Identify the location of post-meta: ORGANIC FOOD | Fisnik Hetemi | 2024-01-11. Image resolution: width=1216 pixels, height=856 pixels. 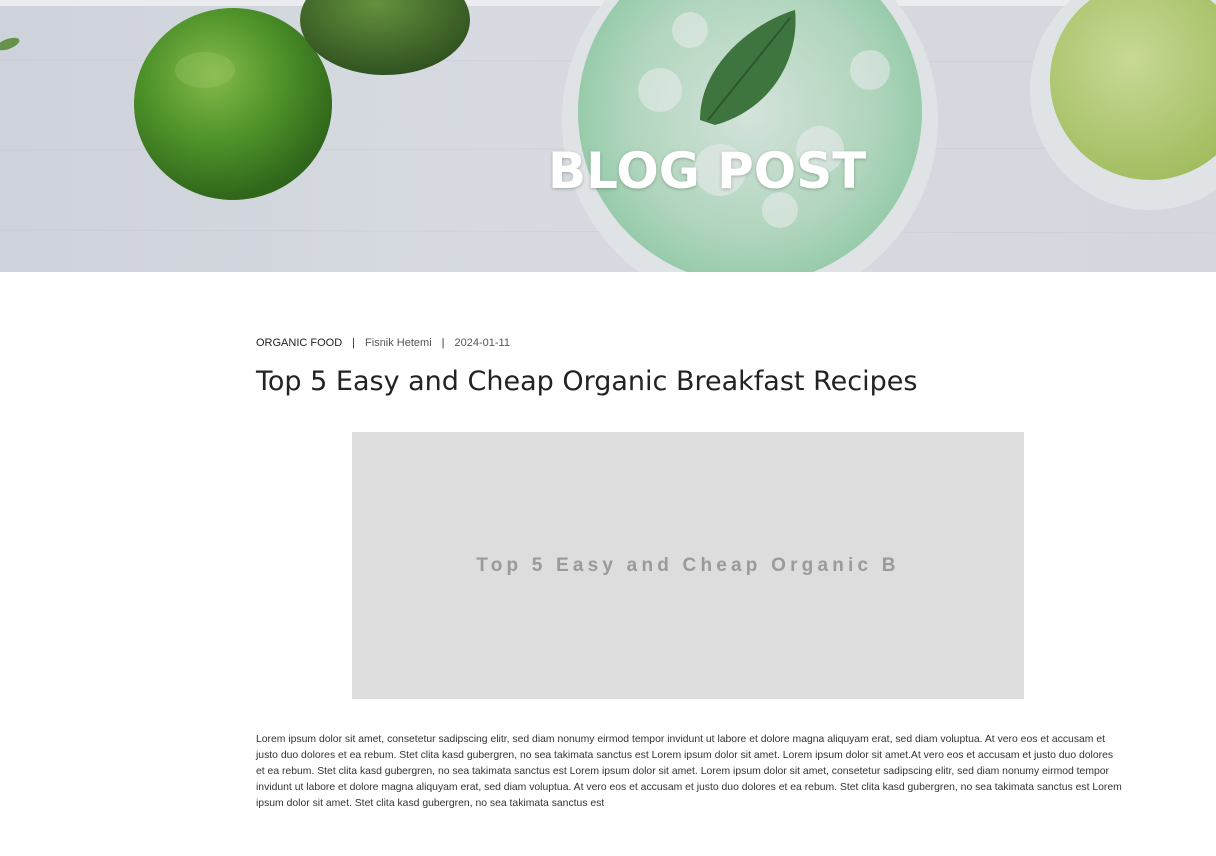
(383, 343).